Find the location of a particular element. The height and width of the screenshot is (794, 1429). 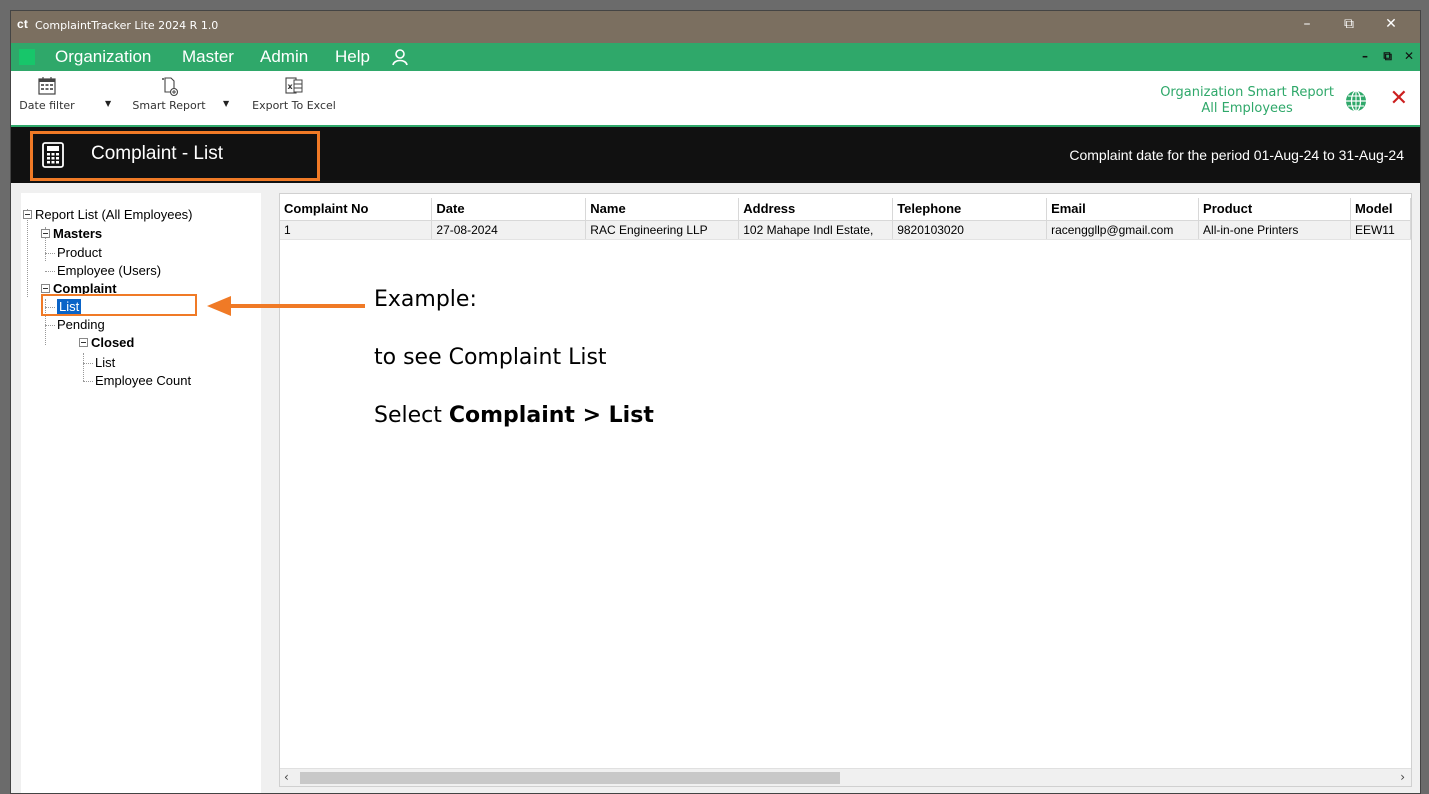

annotation-line-3-prefix: Select is located at coordinates (411, 415).